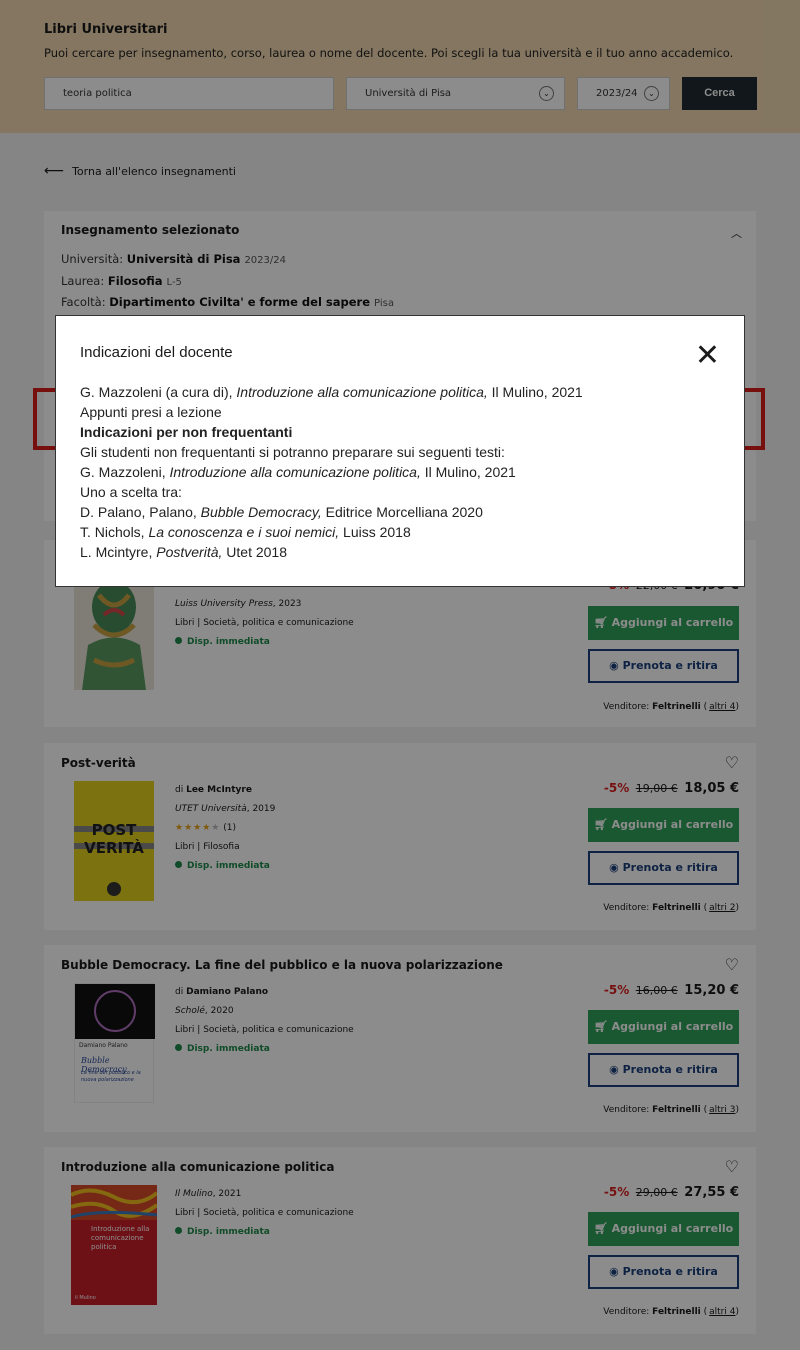  I want to click on close-icon: ✕, so click(707, 355).